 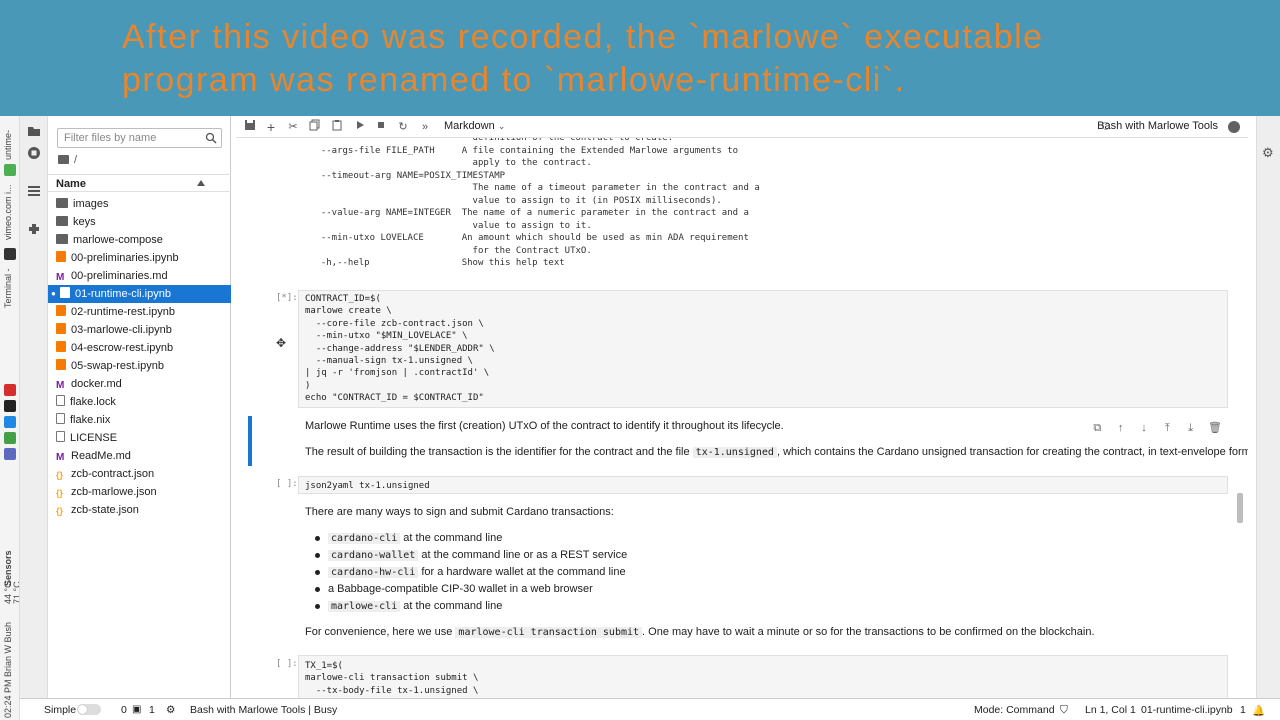 What do you see at coordinates (392, 690) in the screenshot?
I see `code-line: --tx-body-file tx-1.unsigned \` at bounding box center [392, 690].